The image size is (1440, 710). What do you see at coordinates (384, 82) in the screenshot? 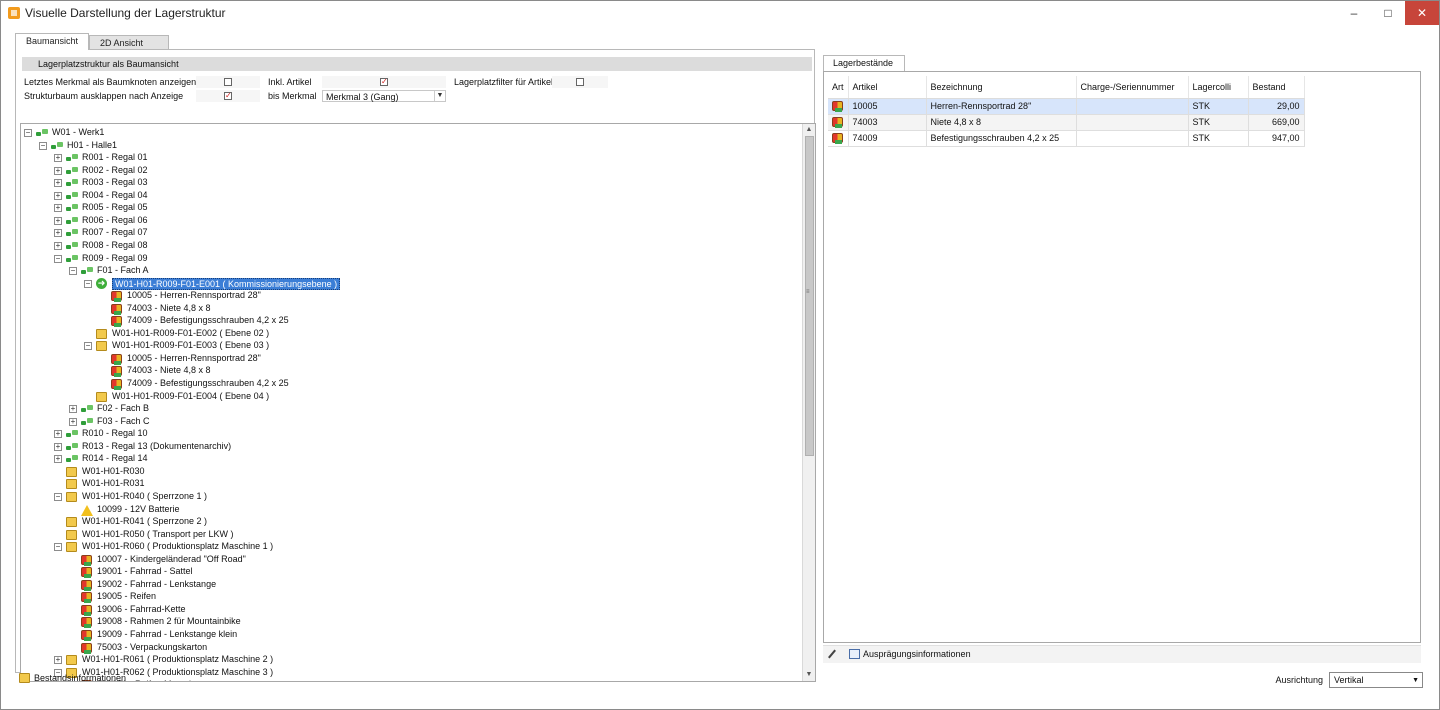
I see `inkl-artikel-checkbox: ✓` at bounding box center [384, 82].